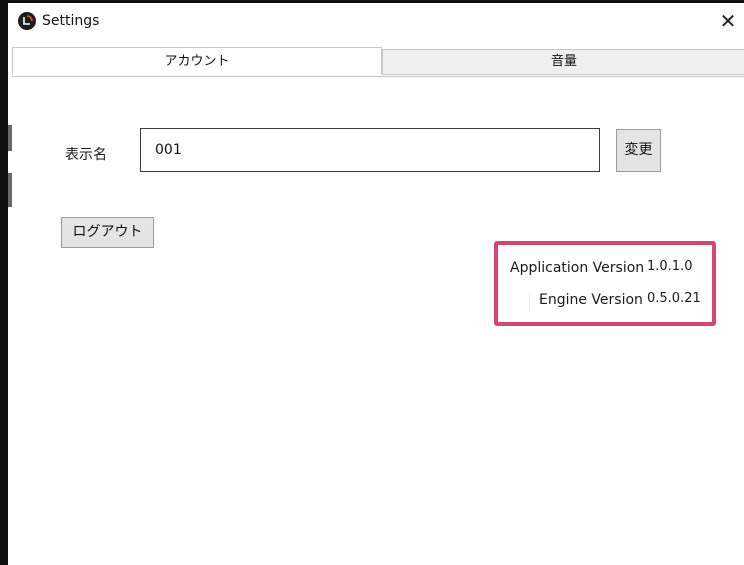 The image size is (744, 565). What do you see at coordinates (197, 61) in the screenshot?
I see `tab-account: アカウント` at bounding box center [197, 61].